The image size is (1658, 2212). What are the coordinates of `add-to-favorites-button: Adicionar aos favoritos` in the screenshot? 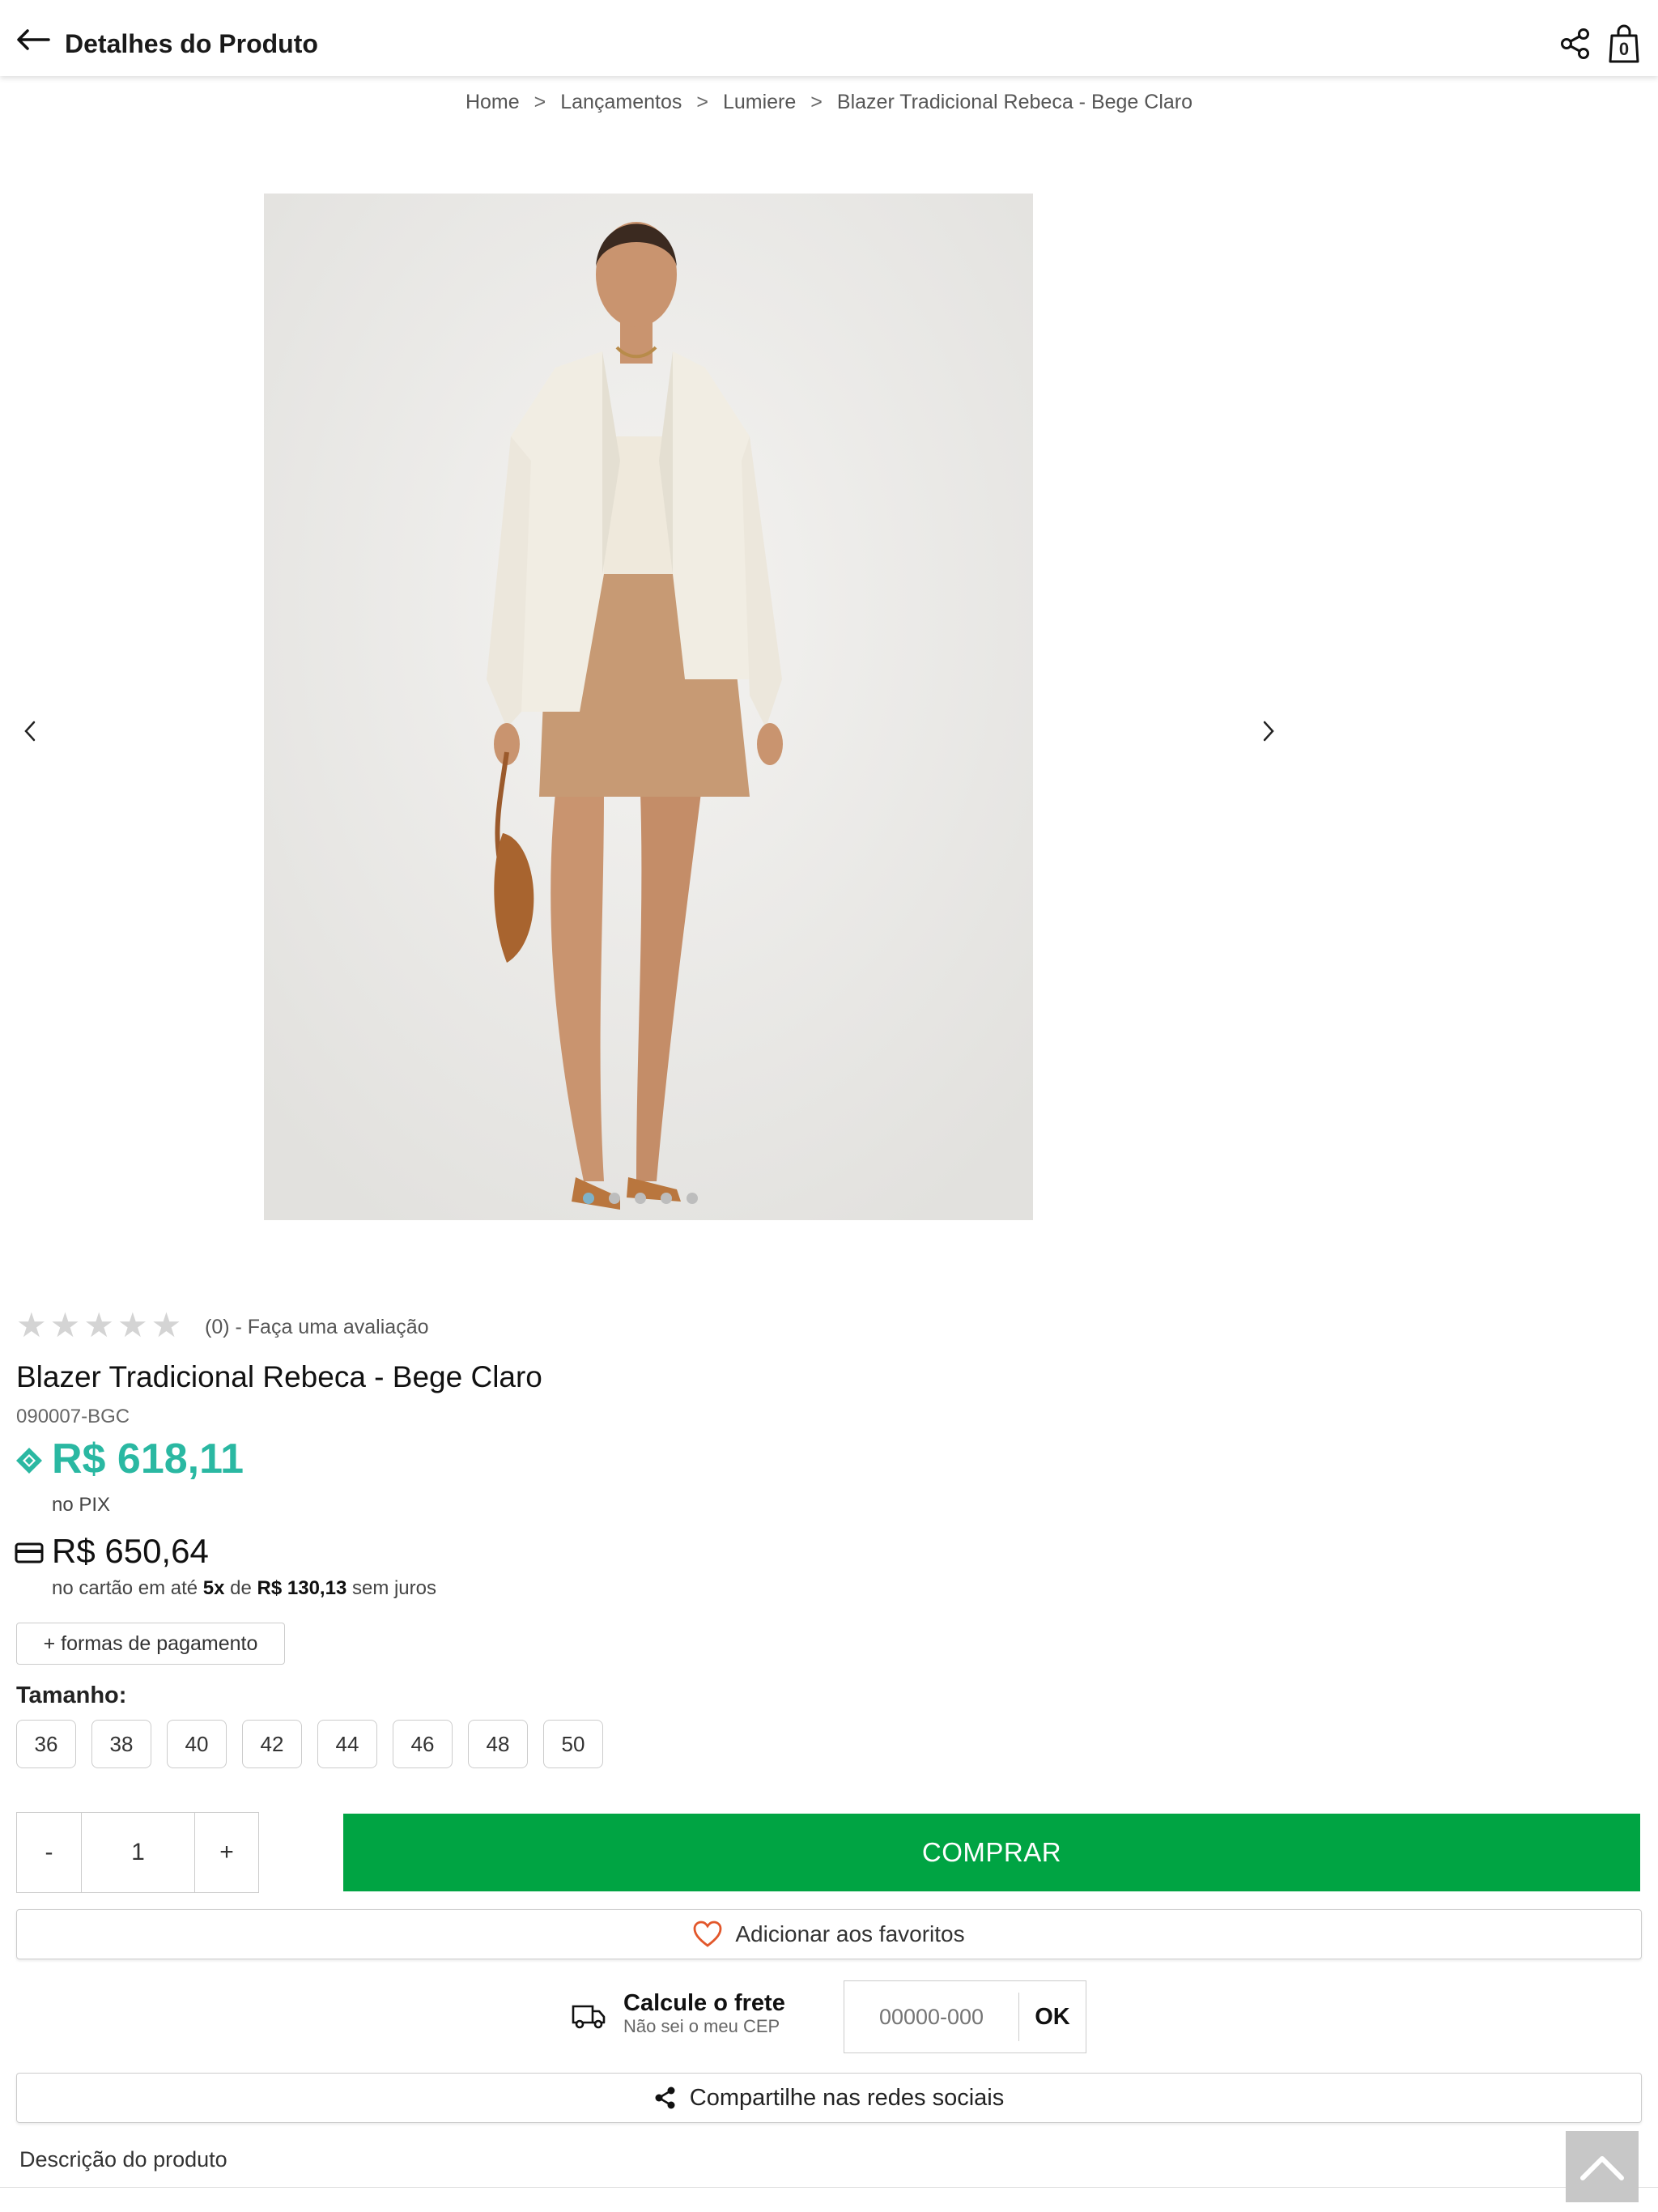 It's located at (829, 1934).